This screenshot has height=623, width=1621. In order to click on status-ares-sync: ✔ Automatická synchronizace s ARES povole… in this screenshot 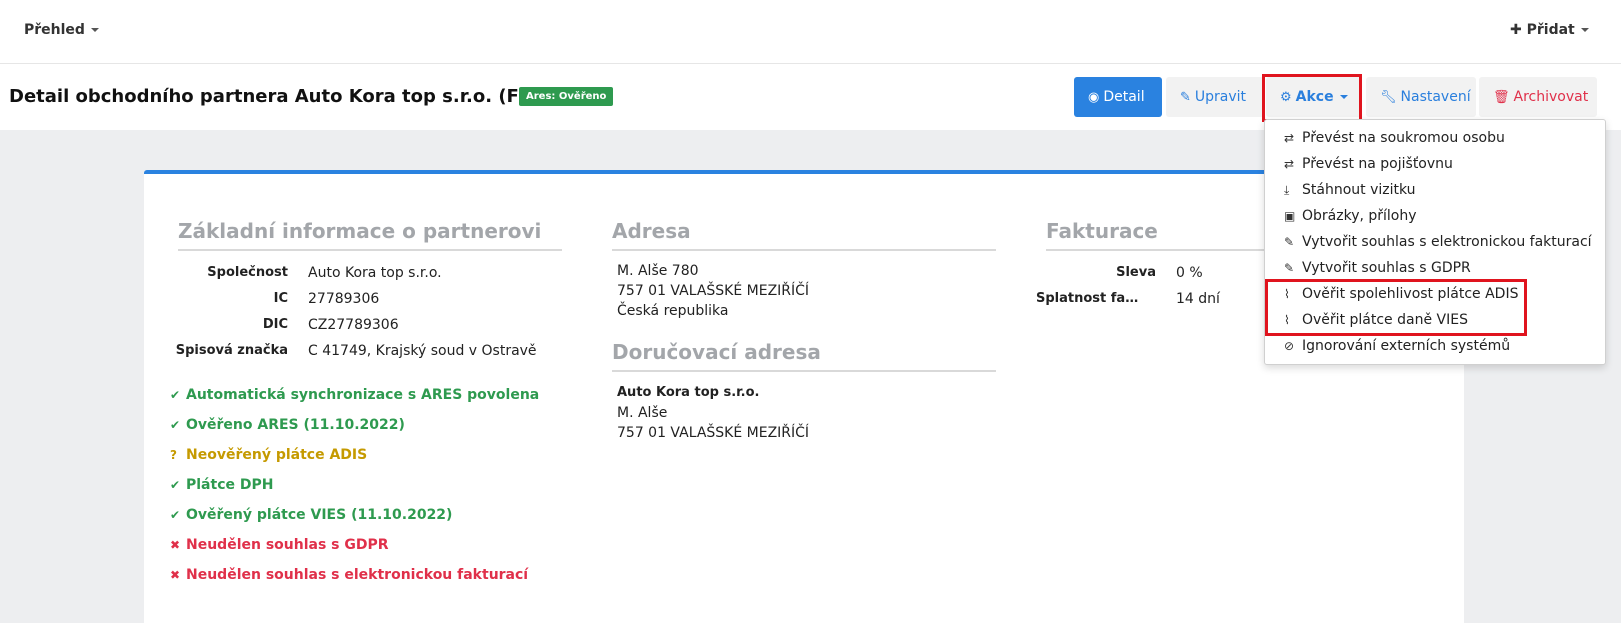, I will do `click(354, 395)`.